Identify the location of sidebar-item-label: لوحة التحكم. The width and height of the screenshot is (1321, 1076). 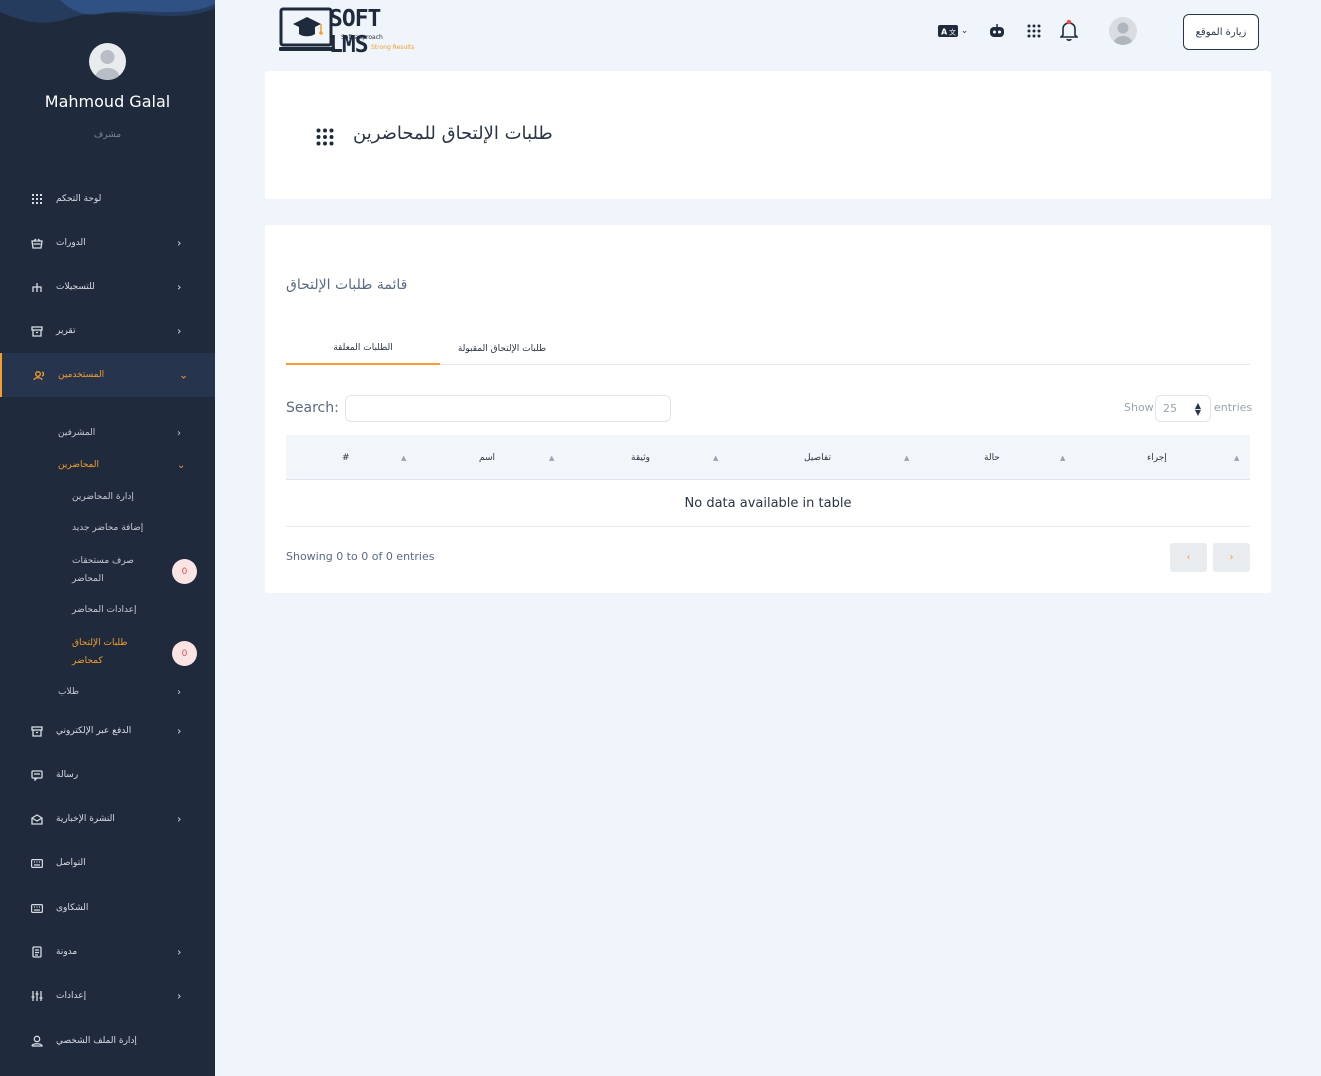
(79, 199).